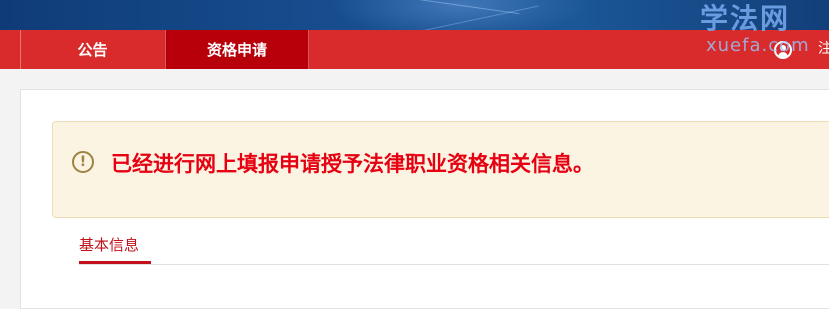 Image resolution: width=829 pixels, height=309 pixels. I want to click on tabs-divider, so click(454, 264).